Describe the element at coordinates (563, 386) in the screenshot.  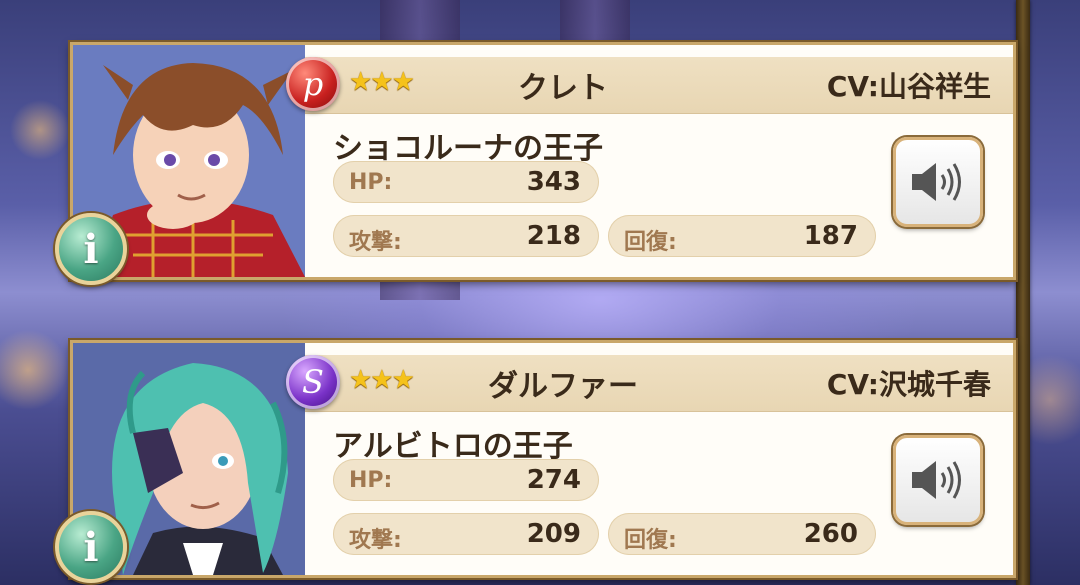
I see `character-name: ダルファー` at that location.